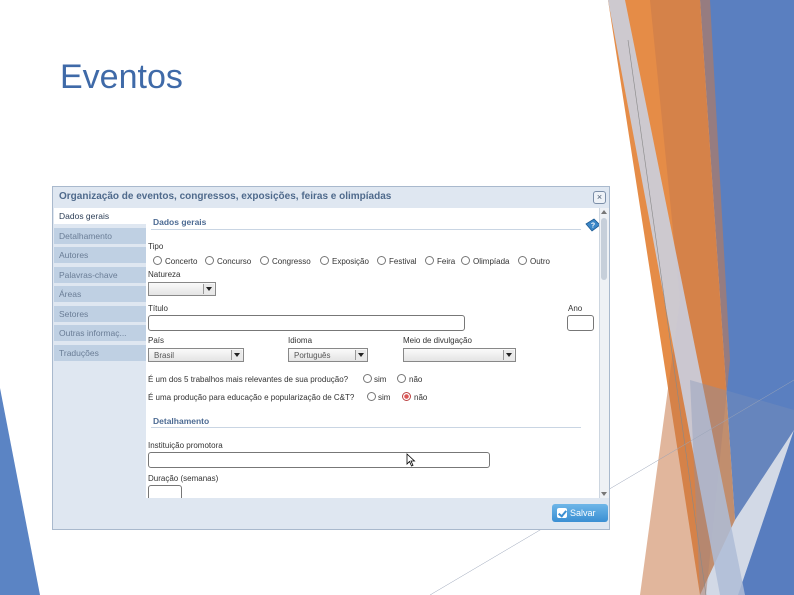  I want to click on decor-shape-left, so click(20, 491).